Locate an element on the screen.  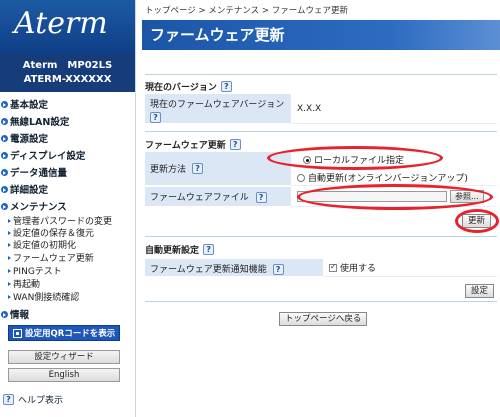
help-label: ヘルプ表示 is located at coordinates (41, 401).